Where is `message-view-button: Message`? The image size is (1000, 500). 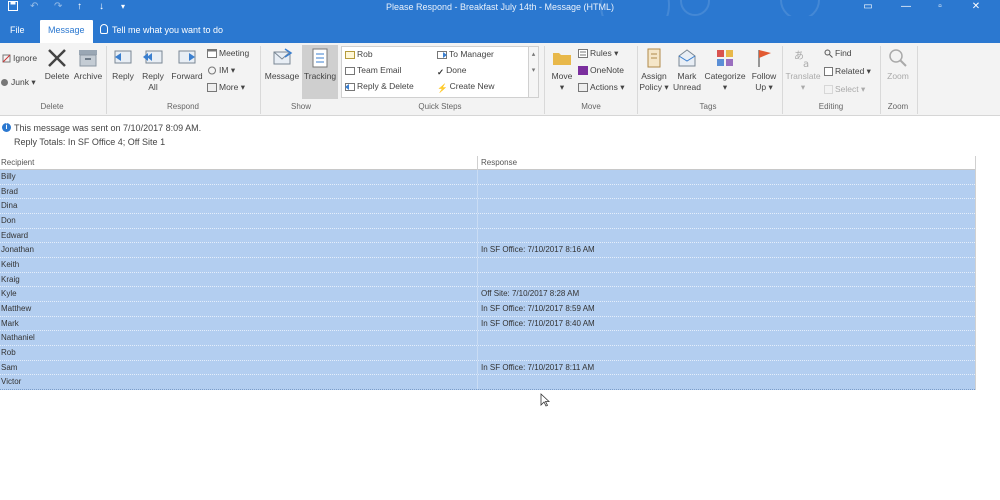 message-view-button: Message is located at coordinates (282, 64).